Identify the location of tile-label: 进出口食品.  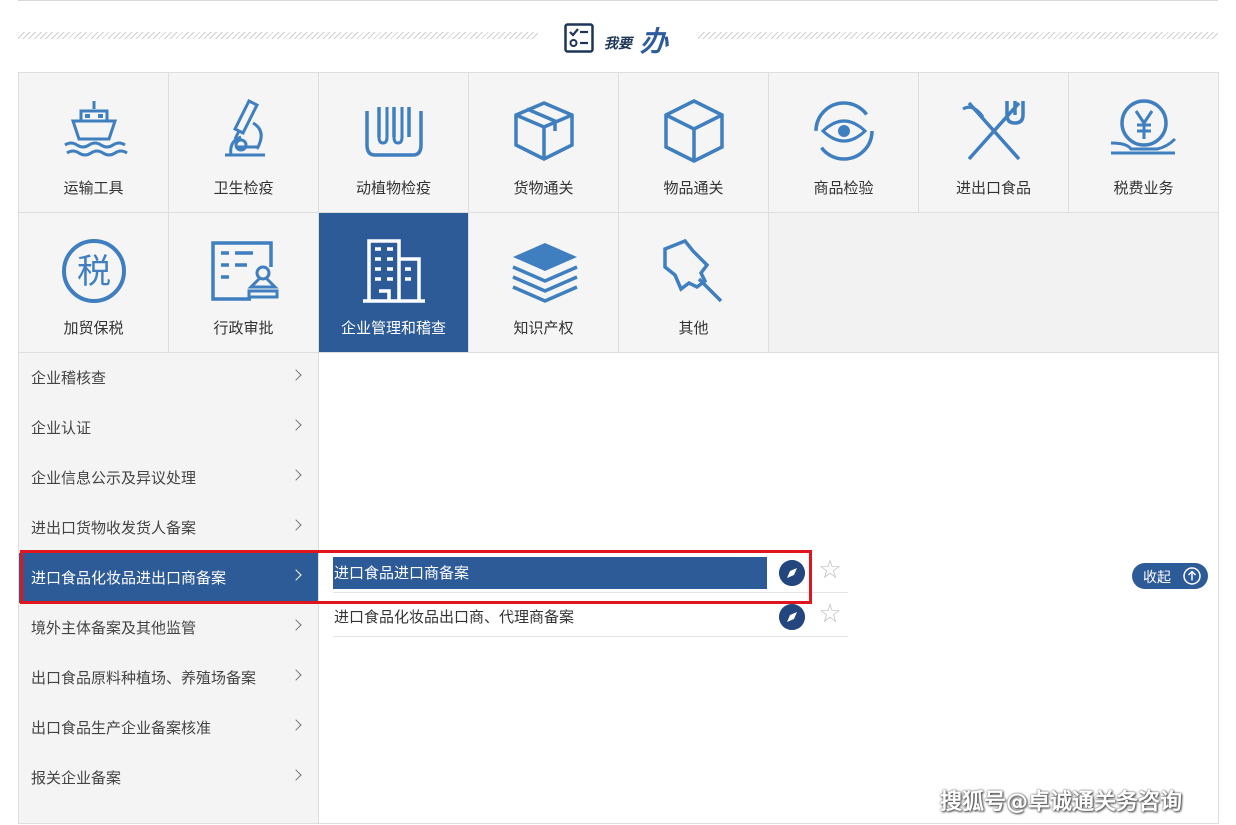
(993, 188).